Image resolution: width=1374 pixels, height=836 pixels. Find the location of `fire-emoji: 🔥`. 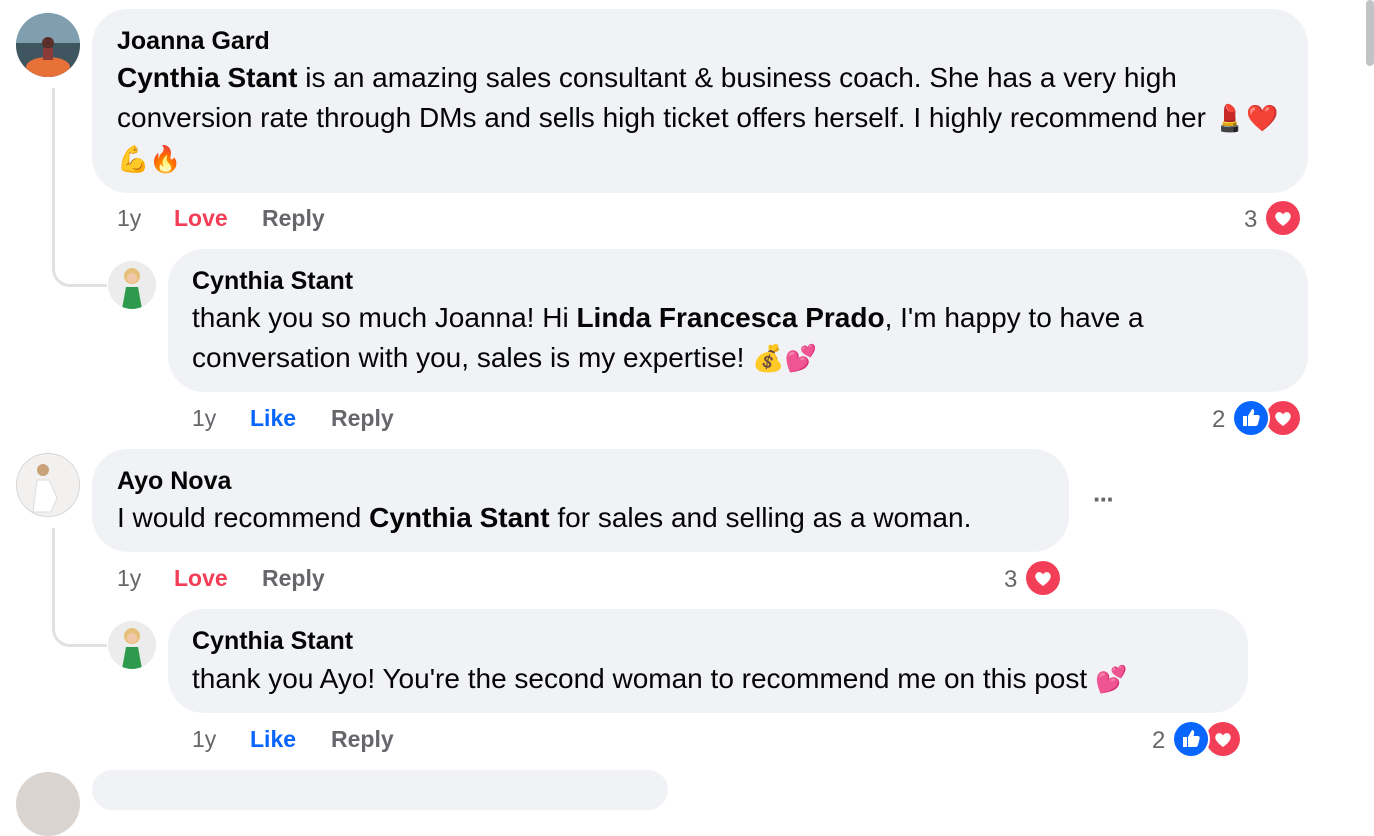

fire-emoji: 🔥 is located at coordinates (165, 160).